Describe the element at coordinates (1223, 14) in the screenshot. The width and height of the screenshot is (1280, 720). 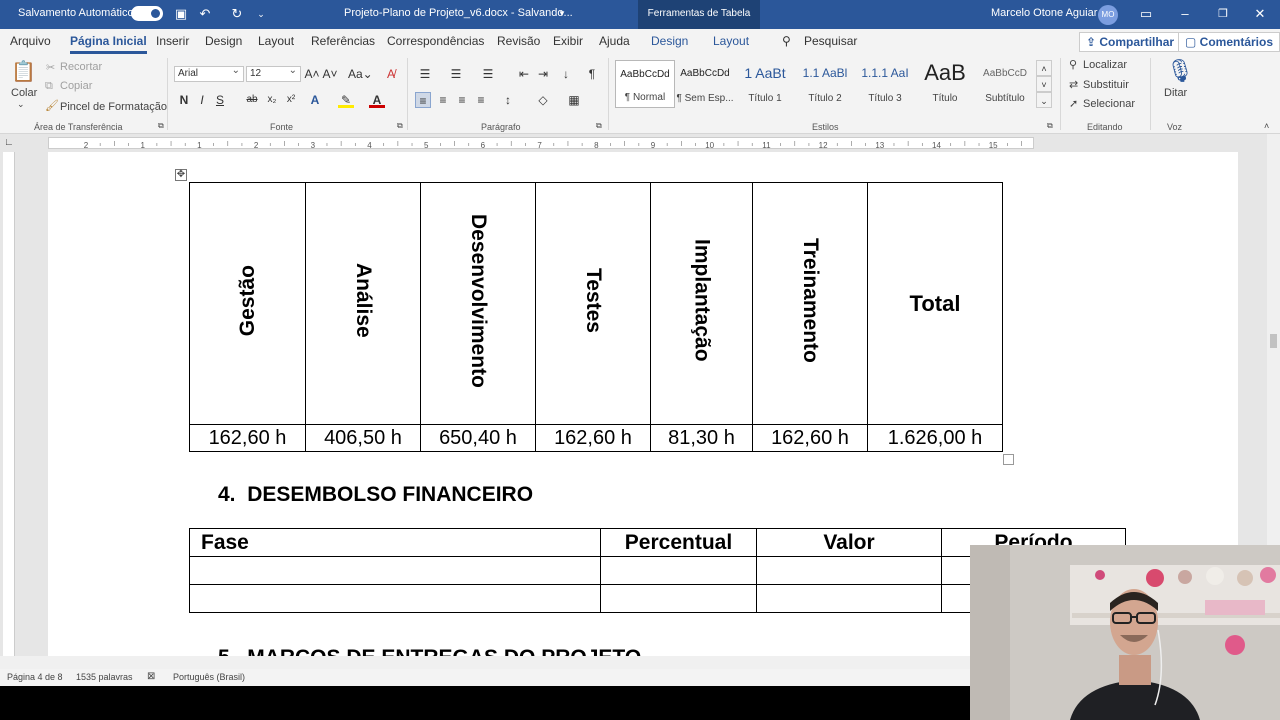
I see `restore-icon: ❐` at that location.